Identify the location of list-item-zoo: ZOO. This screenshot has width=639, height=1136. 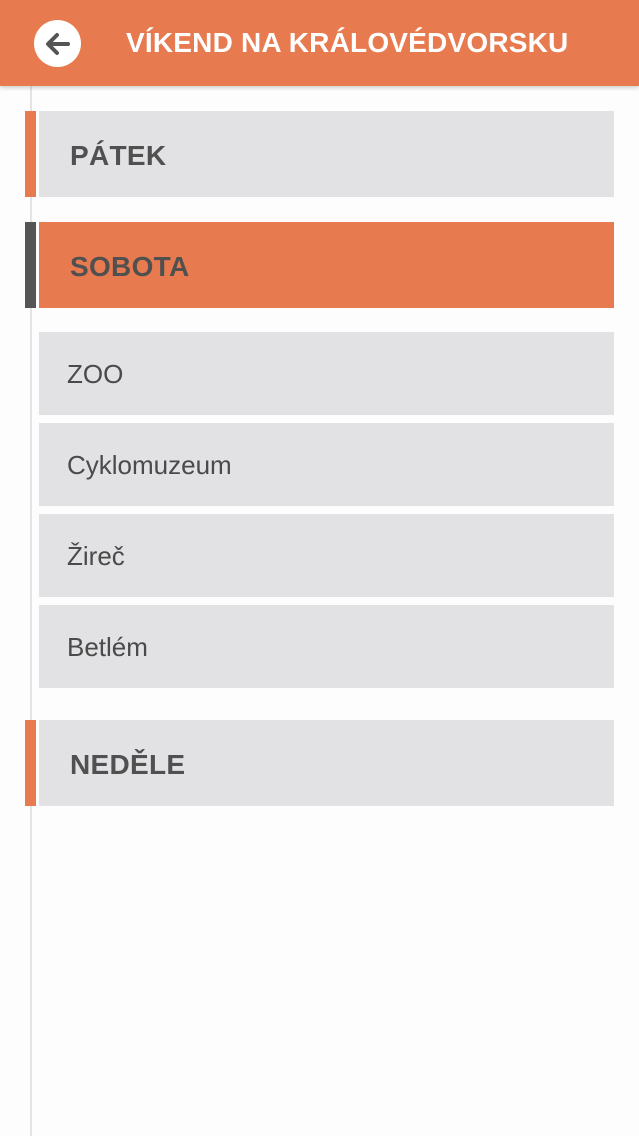
(326, 373).